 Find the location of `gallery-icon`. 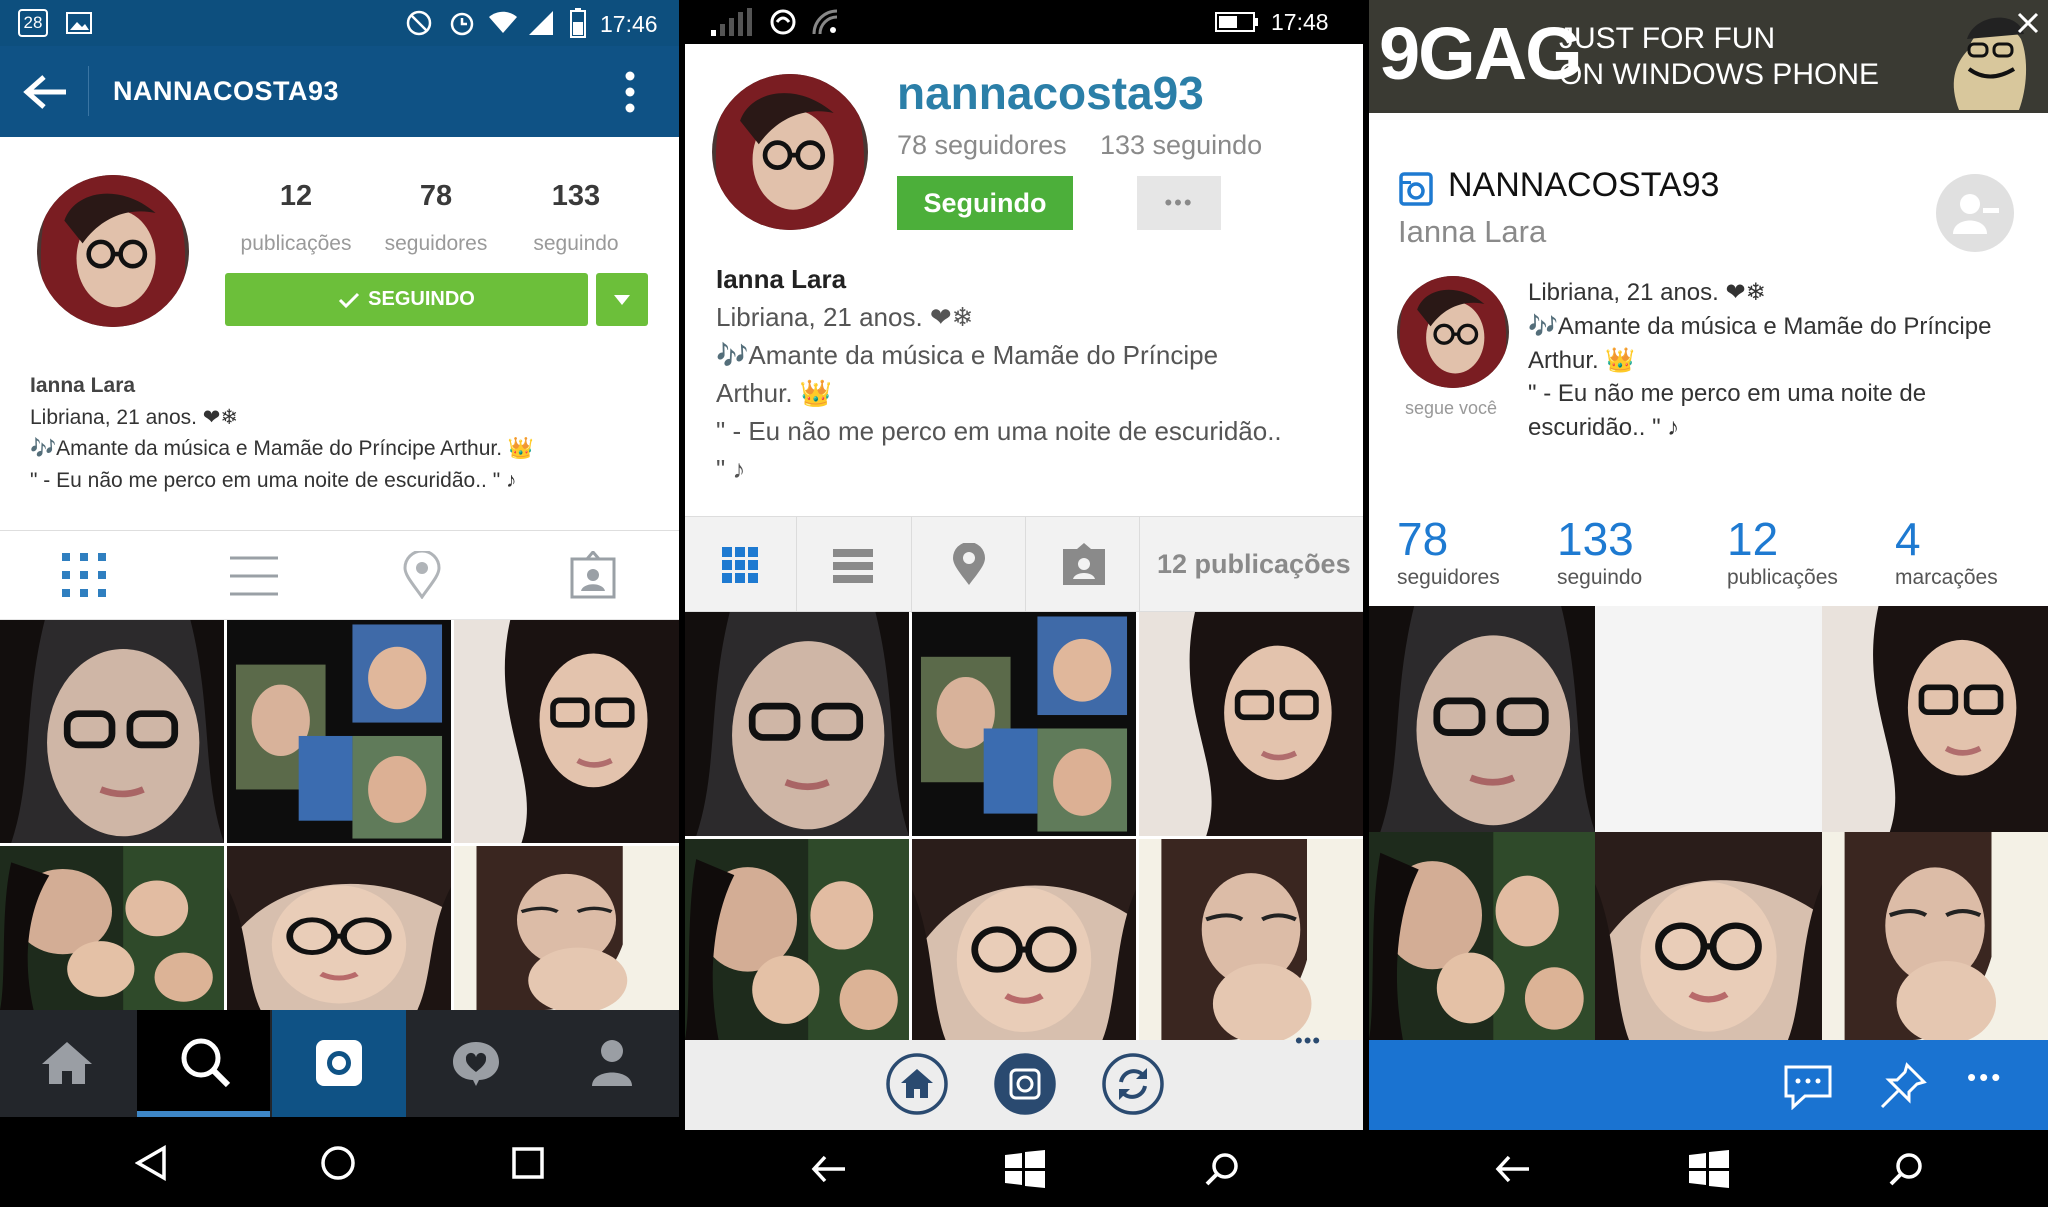

gallery-icon is located at coordinates (79, 23).